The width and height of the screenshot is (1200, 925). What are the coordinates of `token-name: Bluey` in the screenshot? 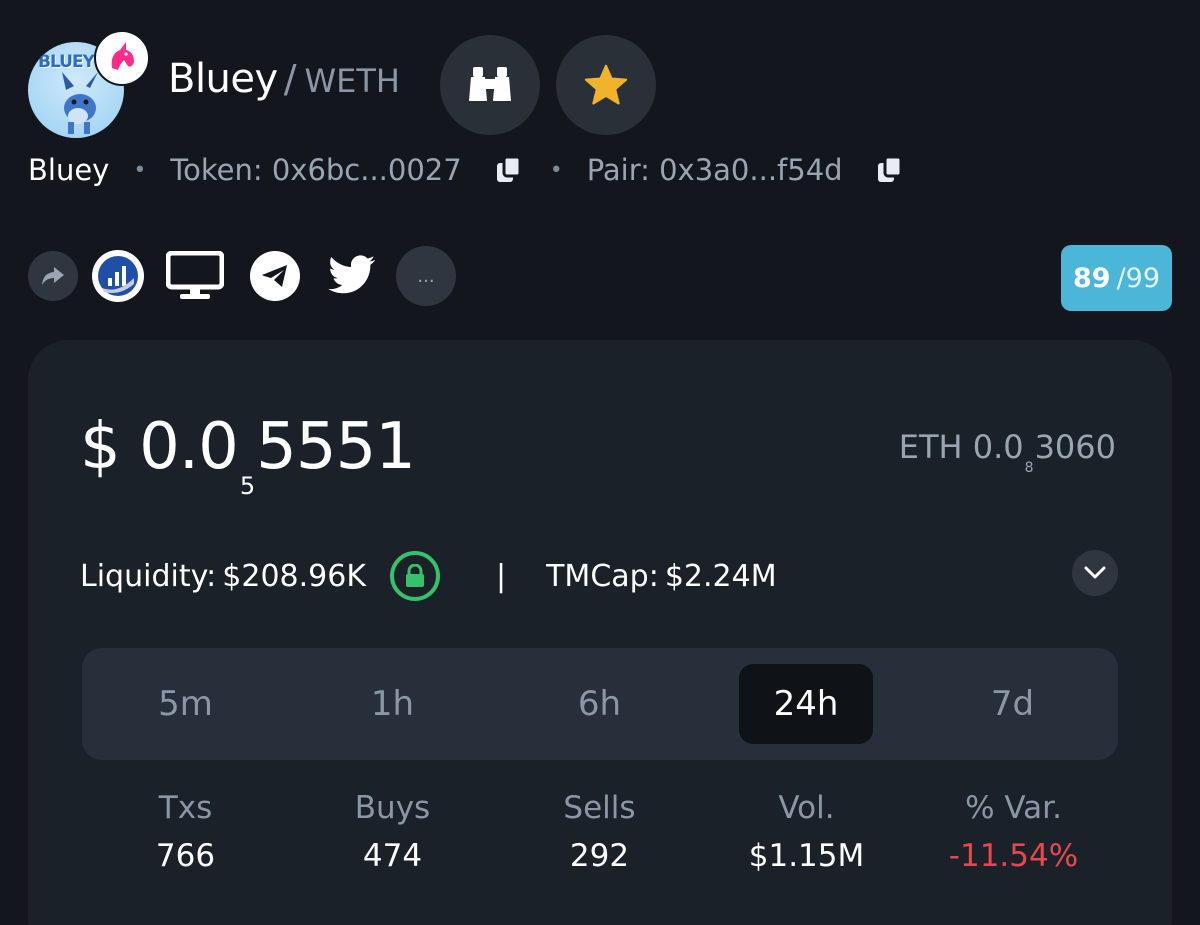 It's located at (69, 170).